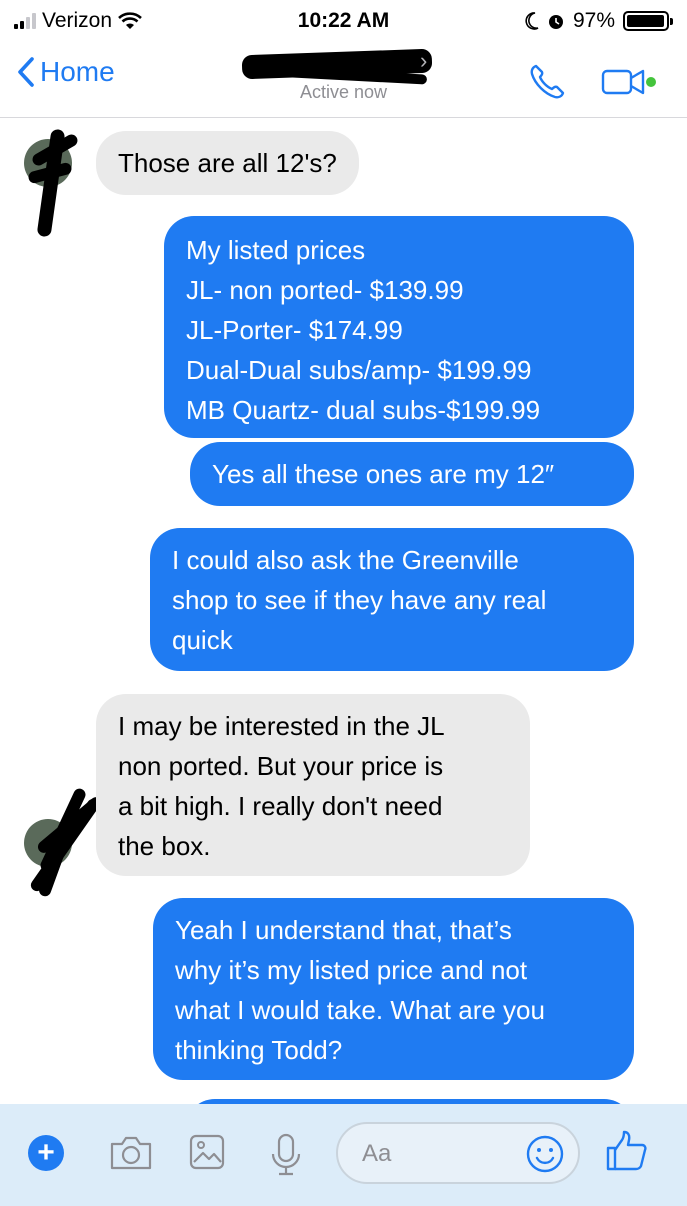  I want to click on status-bar: Verizon 10:22 AM 97%, so click(343, 22).